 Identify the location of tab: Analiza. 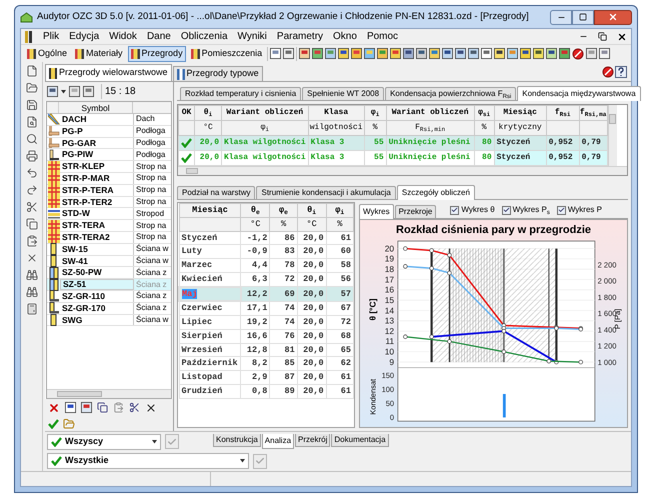
(278, 441).